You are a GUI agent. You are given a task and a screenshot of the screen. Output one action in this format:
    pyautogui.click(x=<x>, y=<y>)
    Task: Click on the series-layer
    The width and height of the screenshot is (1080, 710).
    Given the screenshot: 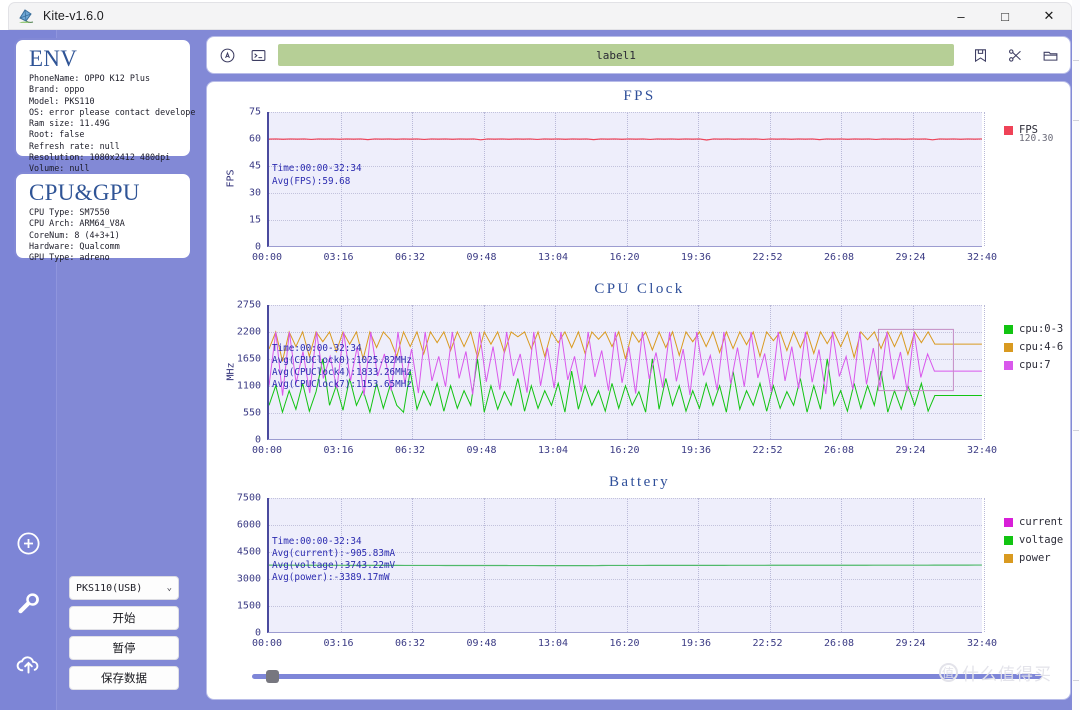 What is the action you would take?
    pyautogui.click(x=625, y=179)
    